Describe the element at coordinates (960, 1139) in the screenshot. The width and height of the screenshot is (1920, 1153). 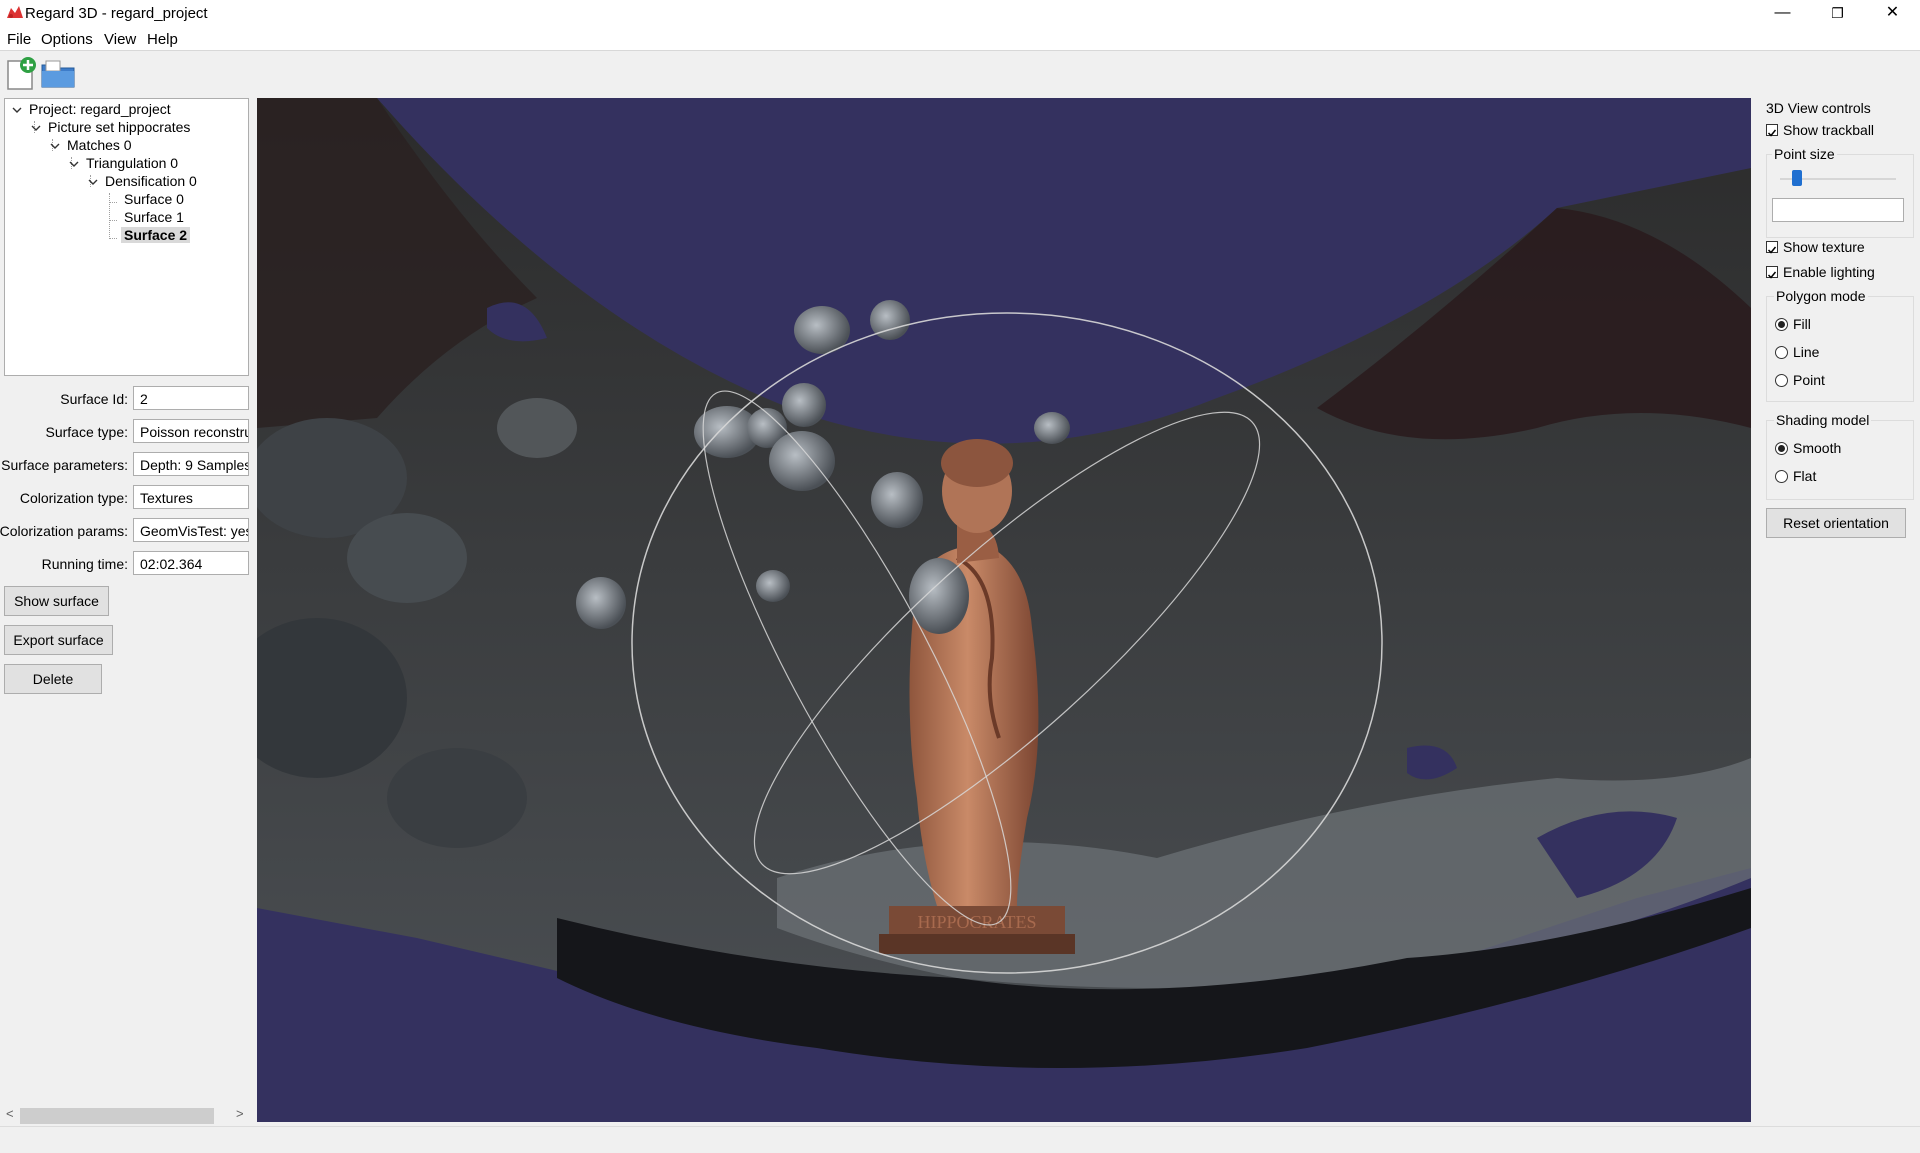
I see `status-bar` at that location.